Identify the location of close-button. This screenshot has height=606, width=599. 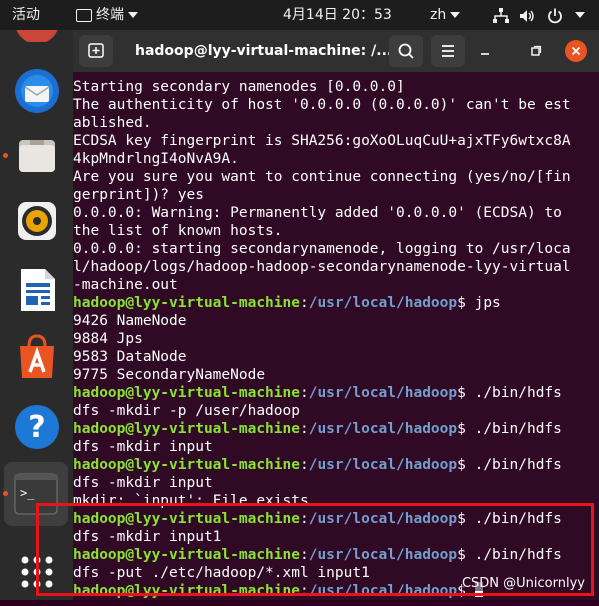
(576, 51).